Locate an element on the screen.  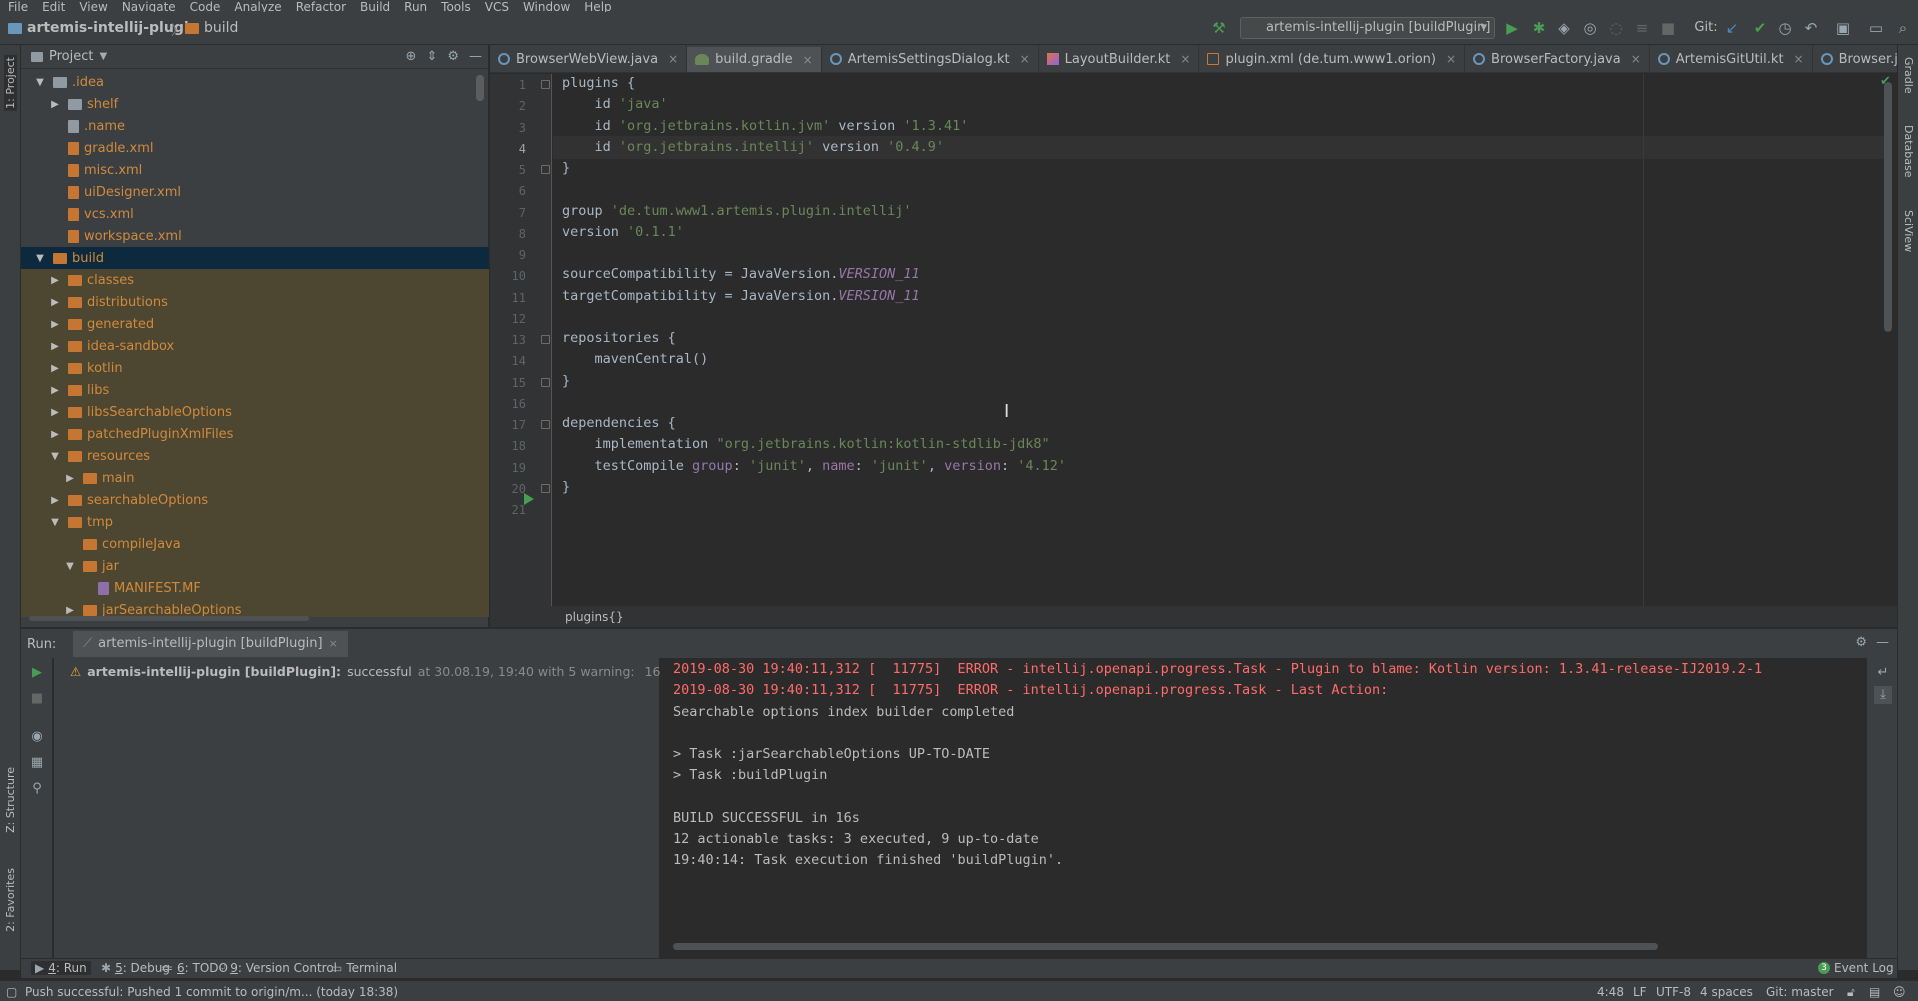
pin-icon: ⚲ is located at coordinates (37, 789).